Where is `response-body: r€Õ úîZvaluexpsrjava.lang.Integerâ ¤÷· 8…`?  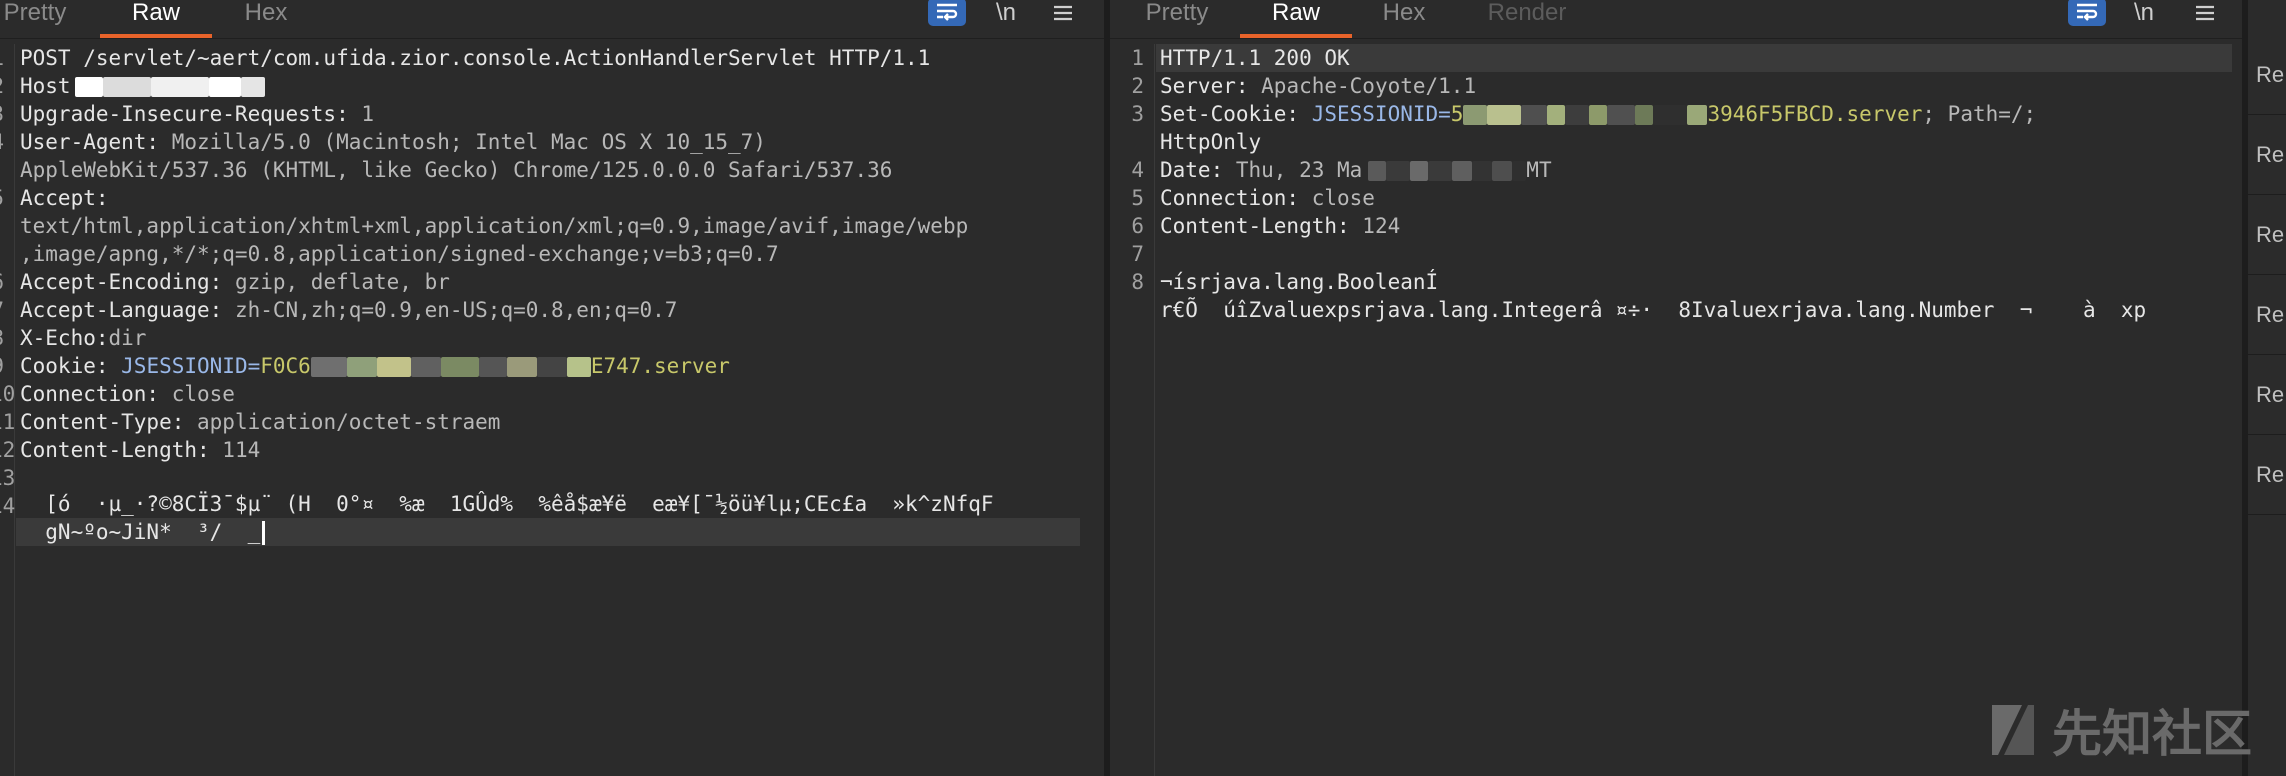 response-body: r€Õ úîZvaluexpsrjava.lang.Integerâ ¤÷· 8… is located at coordinates (1653, 310).